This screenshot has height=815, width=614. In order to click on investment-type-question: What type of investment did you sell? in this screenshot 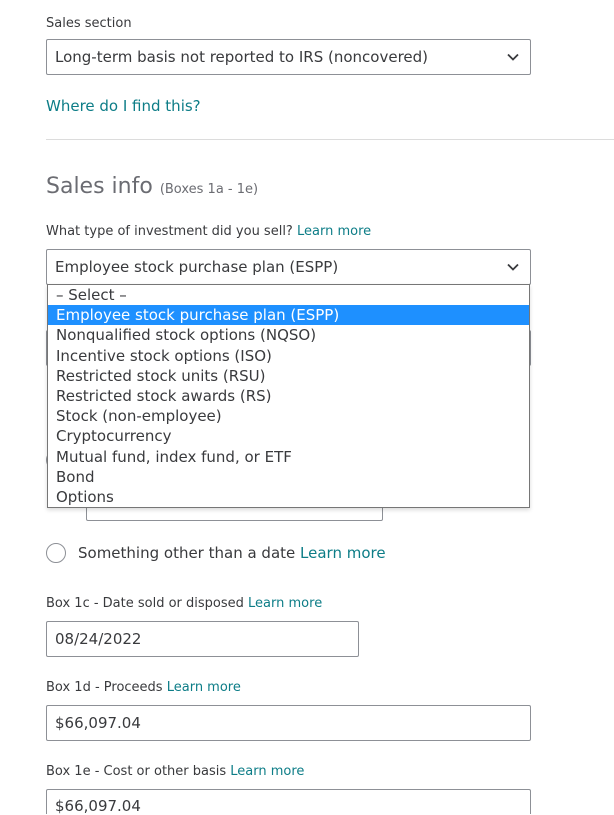, I will do `click(169, 231)`.